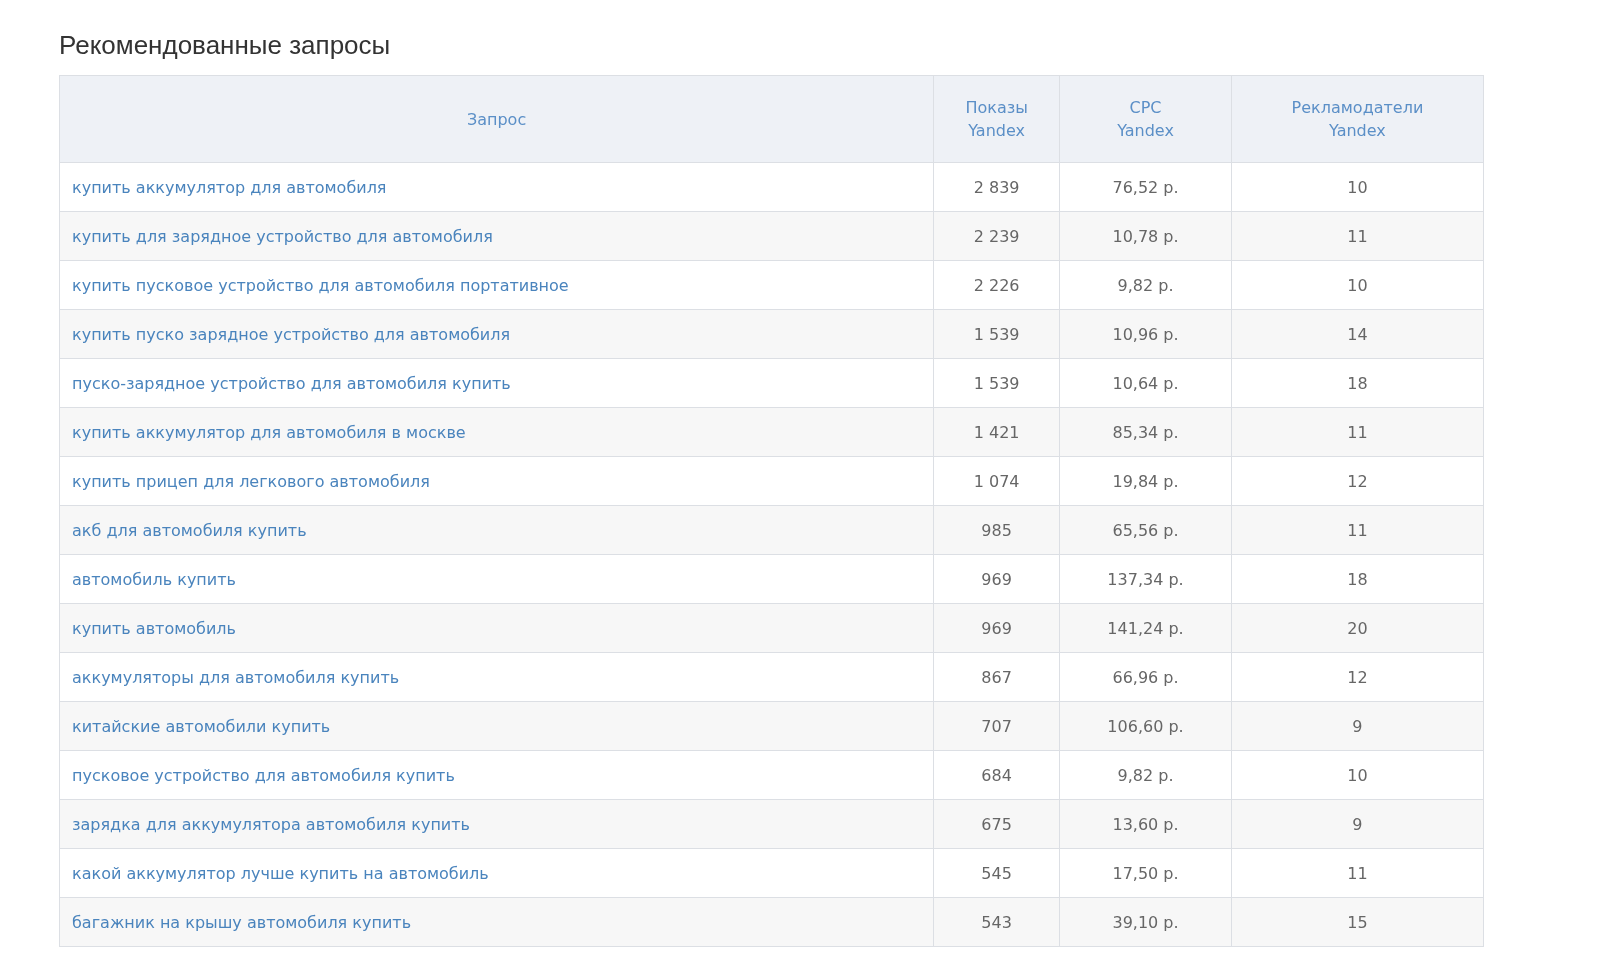  What do you see at coordinates (189, 530) in the screenshot?
I see `query-link: акб для автомобиля купить` at bounding box center [189, 530].